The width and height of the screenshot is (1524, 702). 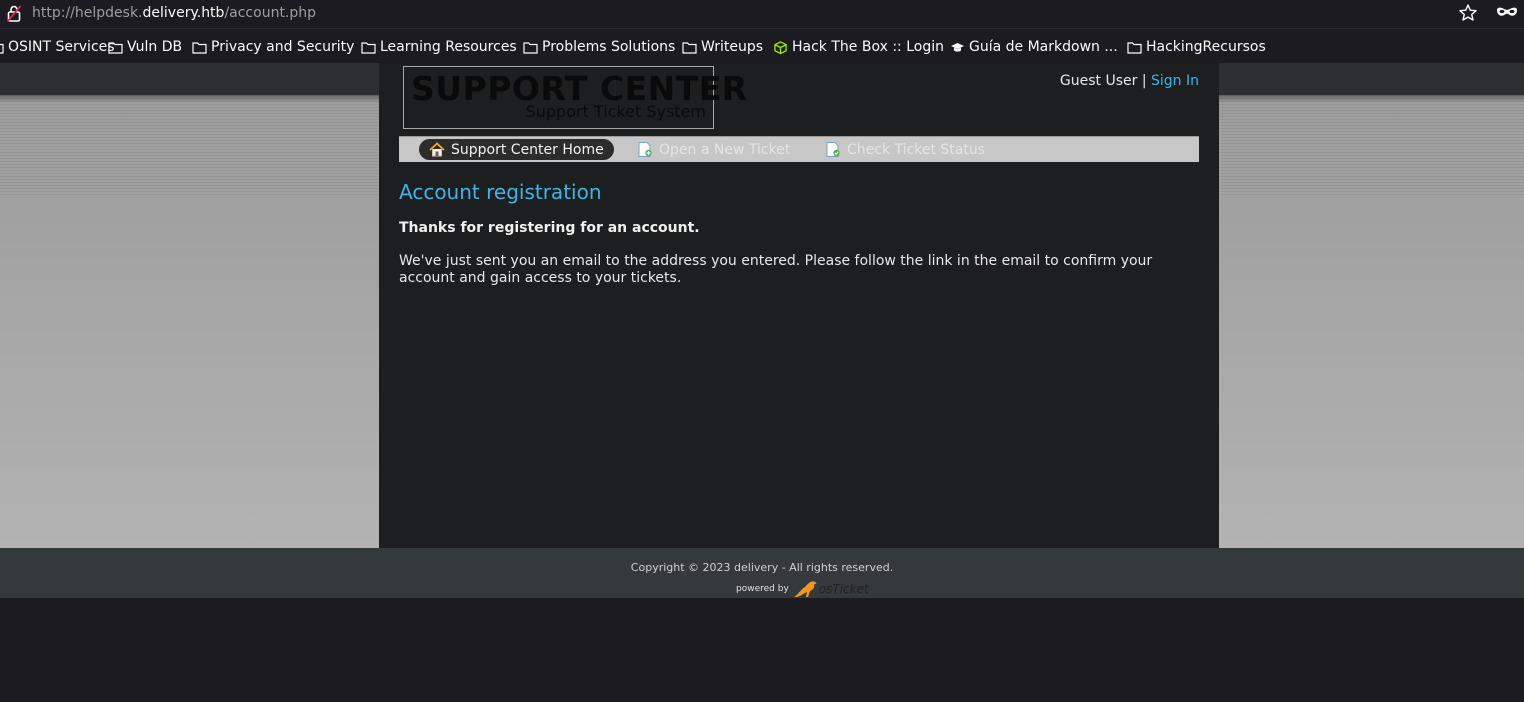 I want to click on powered-by-label: powered by, so click(x=762, y=589).